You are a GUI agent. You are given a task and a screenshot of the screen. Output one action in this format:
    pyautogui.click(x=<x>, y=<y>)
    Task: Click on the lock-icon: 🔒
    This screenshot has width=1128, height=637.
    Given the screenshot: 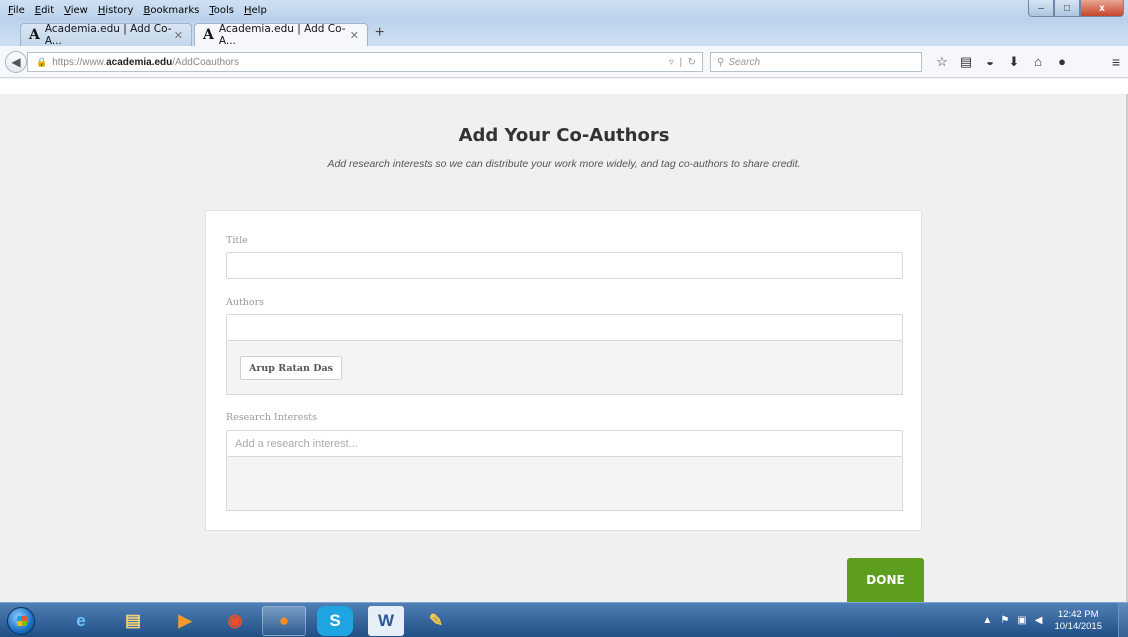 What is the action you would take?
    pyautogui.click(x=42, y=61)
    